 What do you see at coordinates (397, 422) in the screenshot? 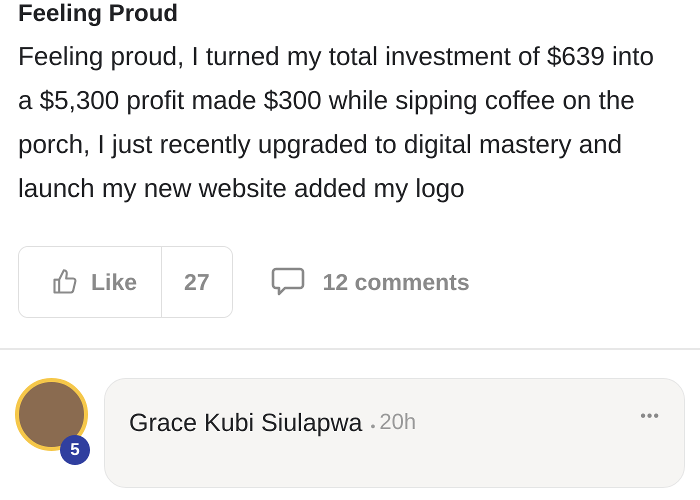
I see `comment-time: 20h` at bounding box center [397, 422].